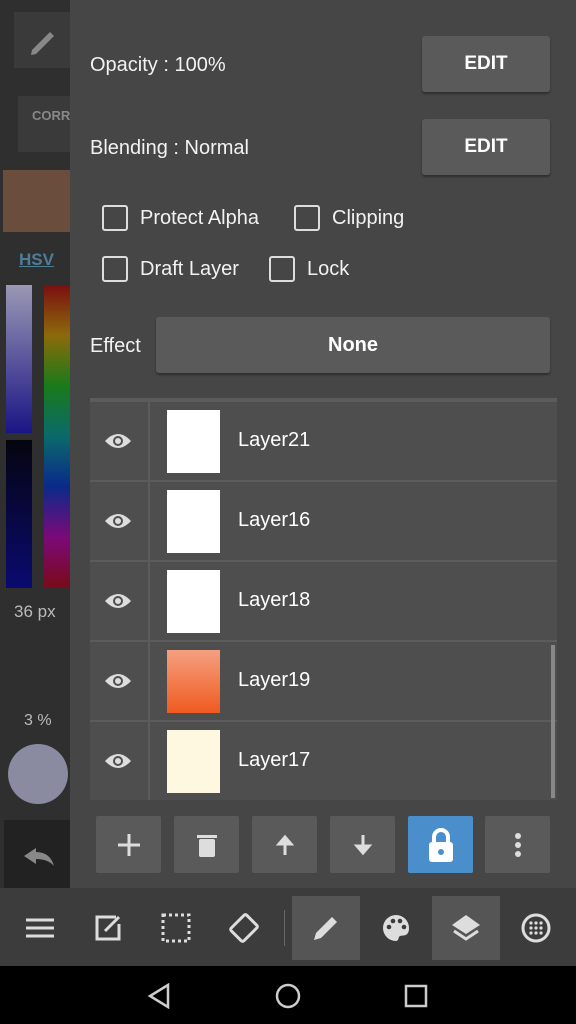 The height and width of the screenshot is (1024, 576). I want to click on toolbar-divider, so click(284, 928).